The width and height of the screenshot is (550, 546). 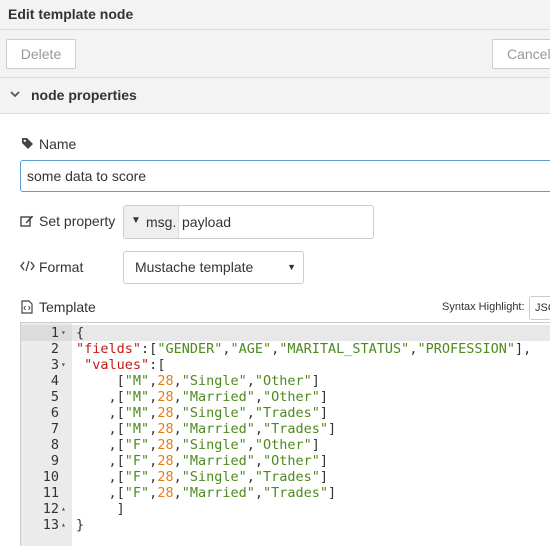 What do you see at coordinates (285, 365) in the screenshot?
I see `code-line: 3 ▾ "values":[` at bounding box center [285, 365].